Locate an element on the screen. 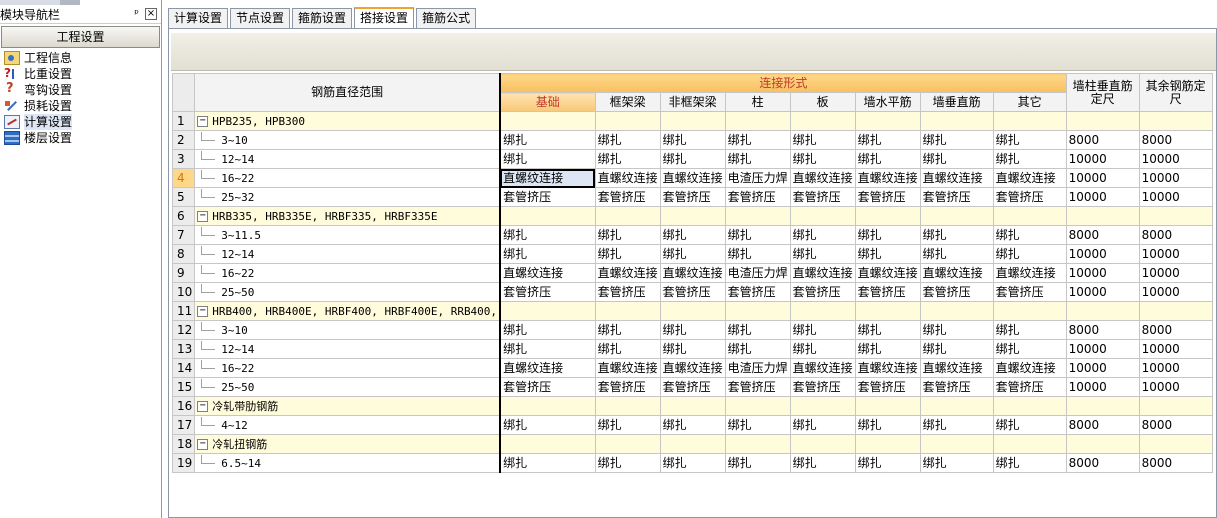 Image resolution: width=1217 pixels, height=518 pixels. row-number: 4 is located at coordinates (183, 178).